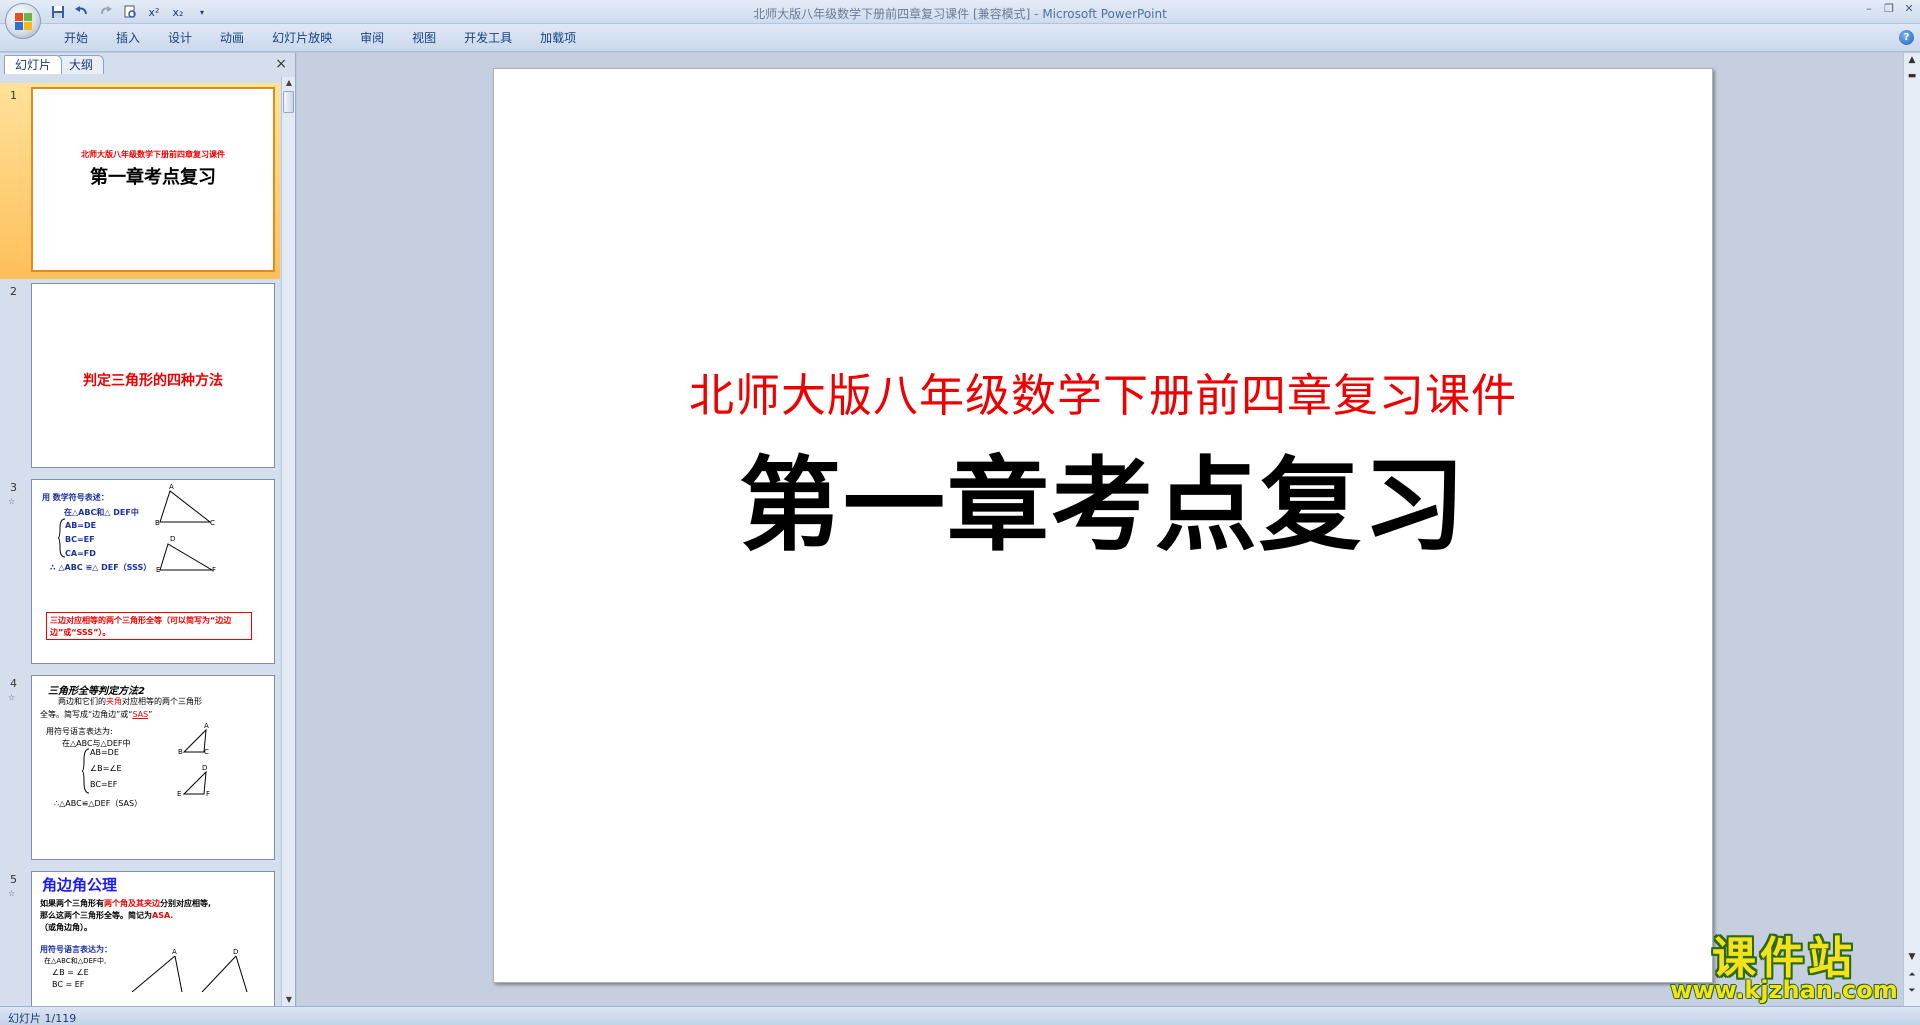 This screenshot has width=1920, height=1025. Describe the element at coordinates (208, 794) in the screenshot. I see `vertex-label: F` at that location.